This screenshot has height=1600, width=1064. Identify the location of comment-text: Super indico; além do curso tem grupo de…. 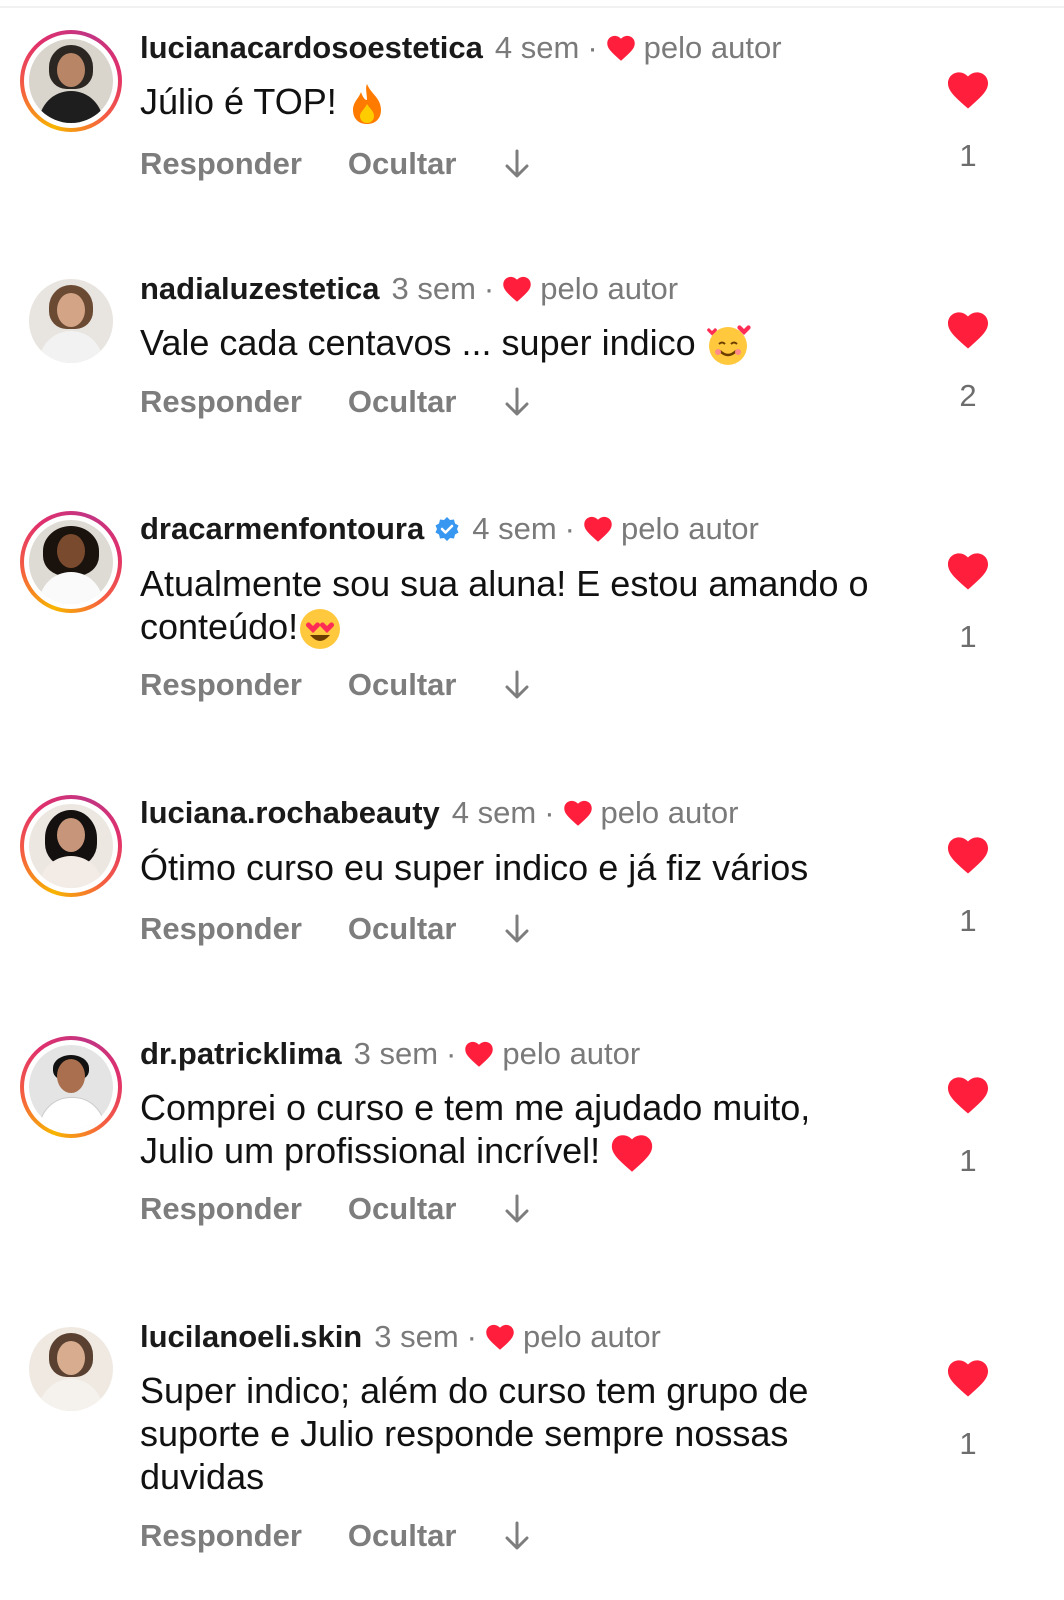
(474, 1433).